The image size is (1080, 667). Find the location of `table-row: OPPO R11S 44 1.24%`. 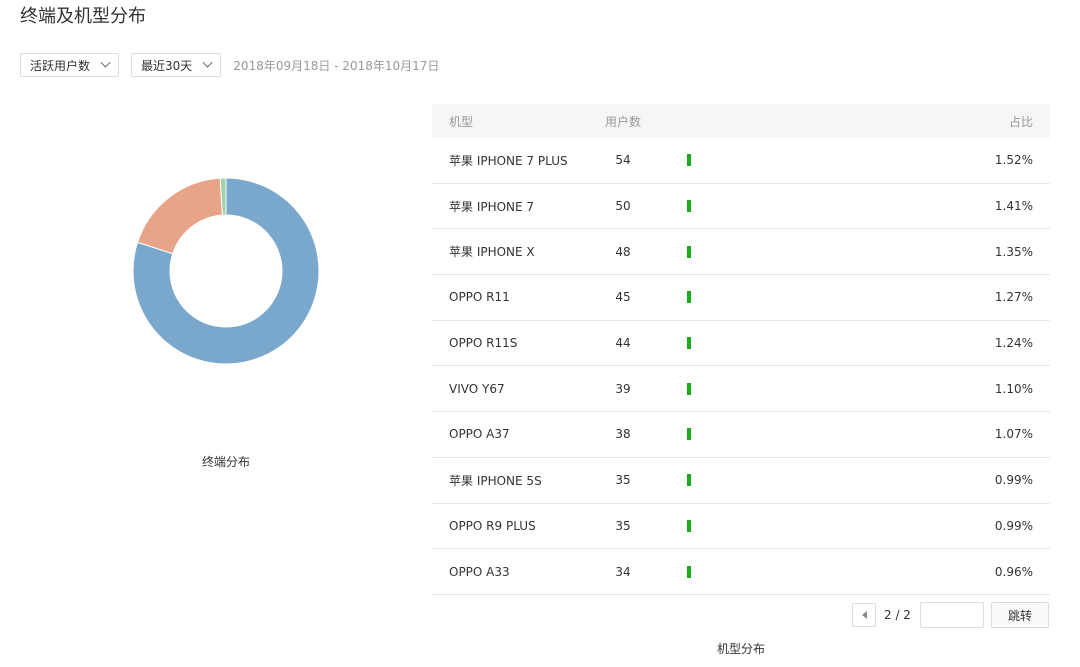

table-row: OPPO R11S 44 1.24% is located at coordinates (741, 344).